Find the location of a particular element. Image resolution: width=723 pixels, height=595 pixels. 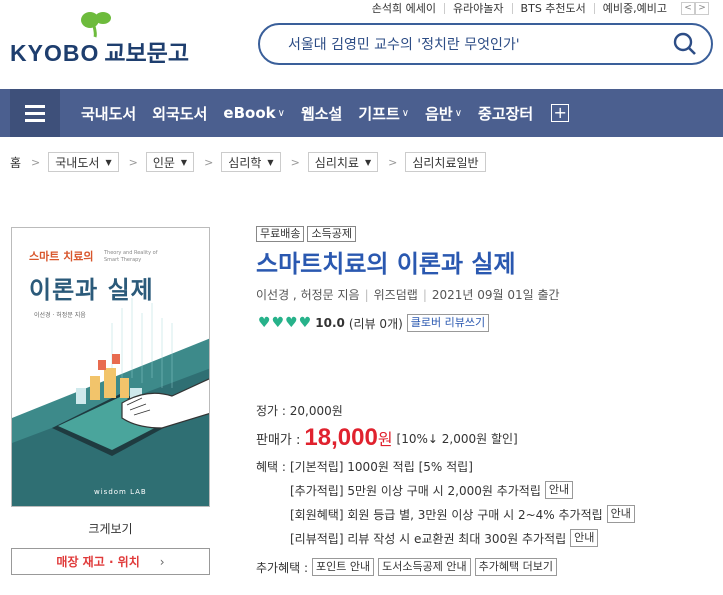

logo-text: KYOBO 교보문고 is located at coordinates (99, 51).